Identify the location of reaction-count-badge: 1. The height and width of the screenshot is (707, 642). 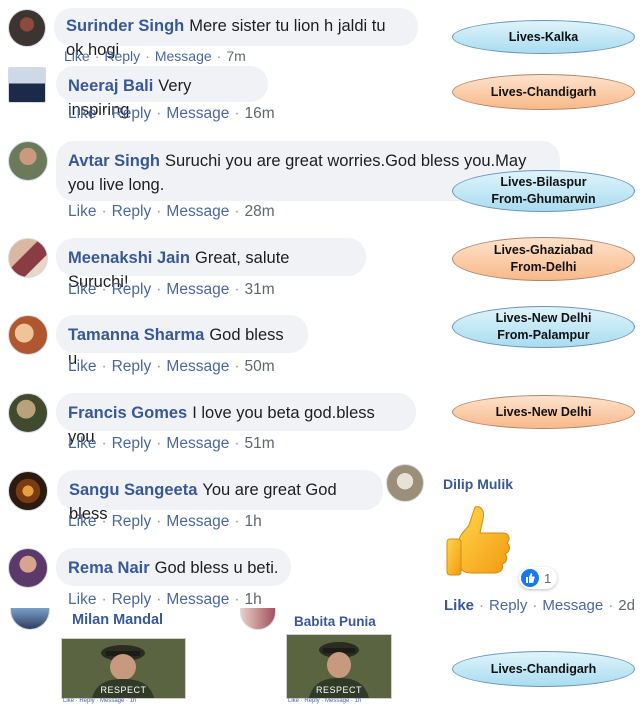
(538, 578).